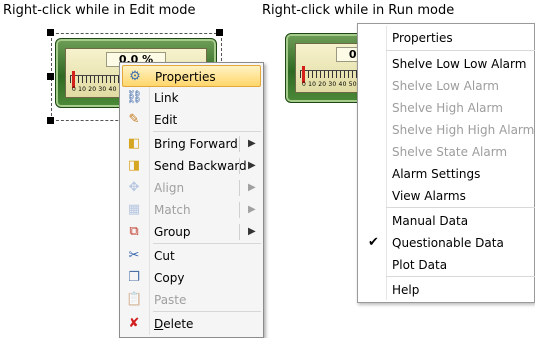  Describe the element at coordinates (134, 323) in the screenshot. I see `delete-icon: ✘` at that location.